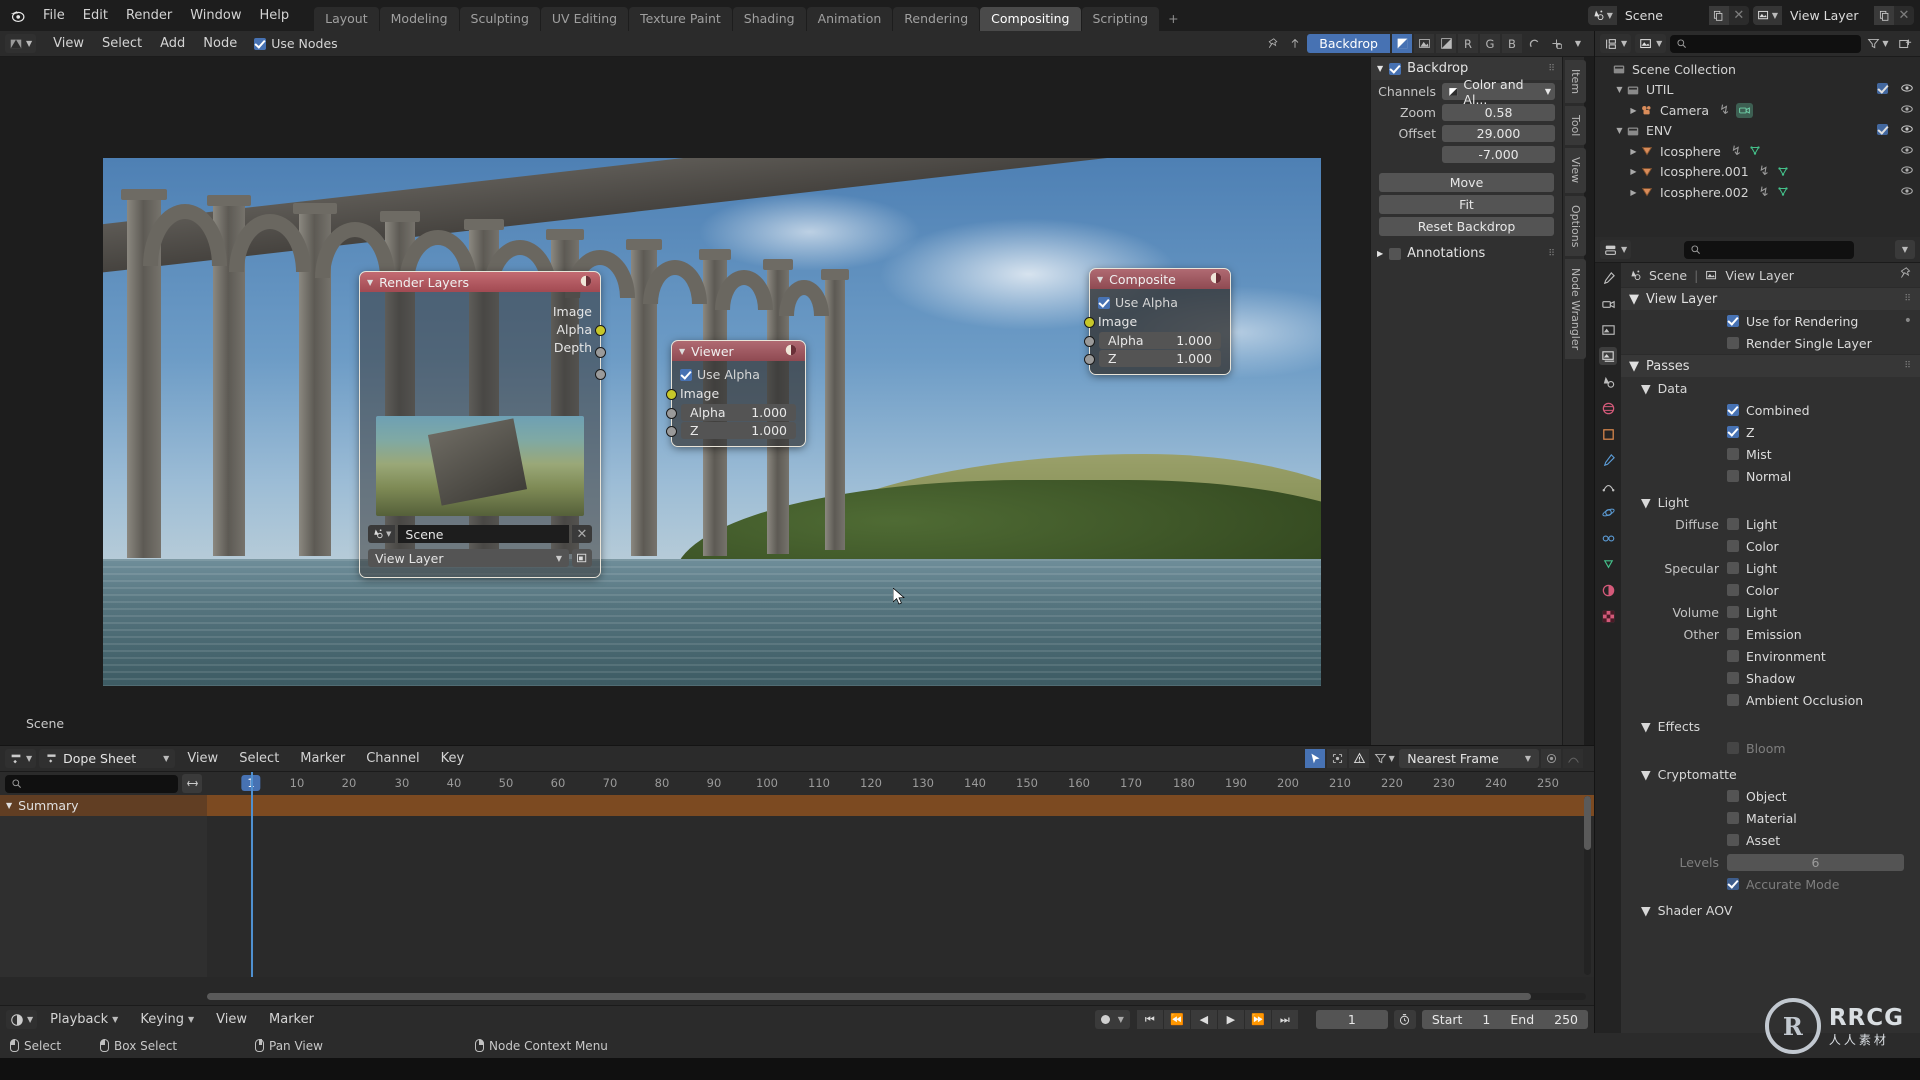  I want to click on add-workspace-button: +, so click(1173, 19).